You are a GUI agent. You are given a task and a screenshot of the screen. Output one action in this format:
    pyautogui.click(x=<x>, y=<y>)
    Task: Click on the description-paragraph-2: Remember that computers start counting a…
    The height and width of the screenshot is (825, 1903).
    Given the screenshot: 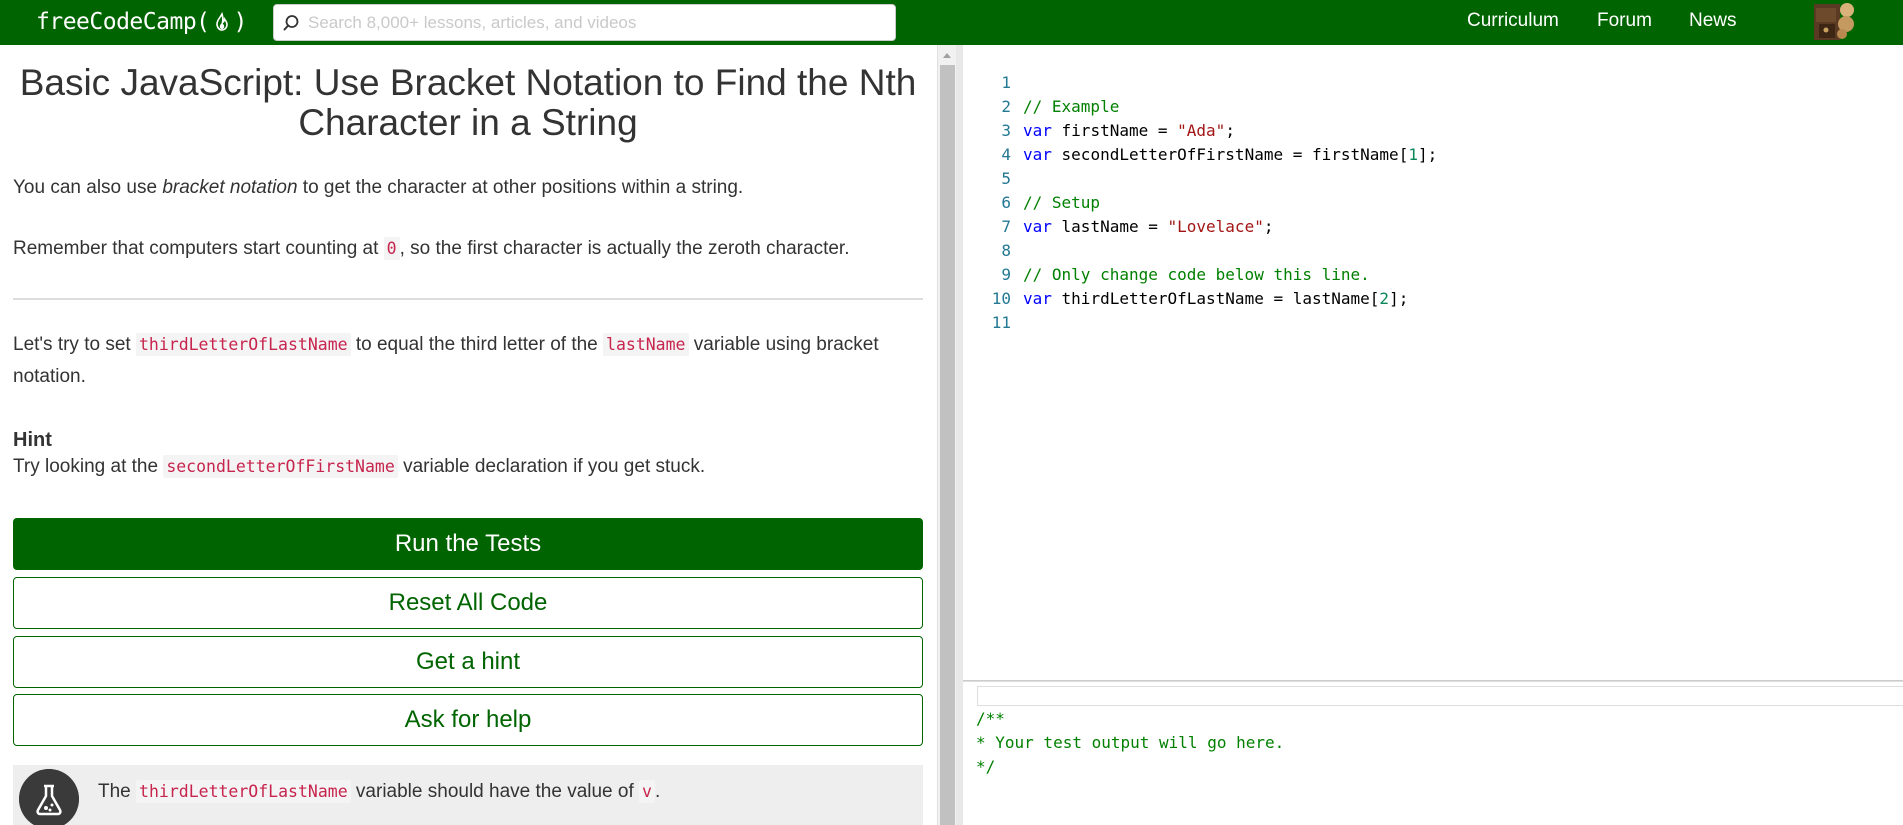 What is the action you would take?
    pyautogui.click(x=469, y=249)
    